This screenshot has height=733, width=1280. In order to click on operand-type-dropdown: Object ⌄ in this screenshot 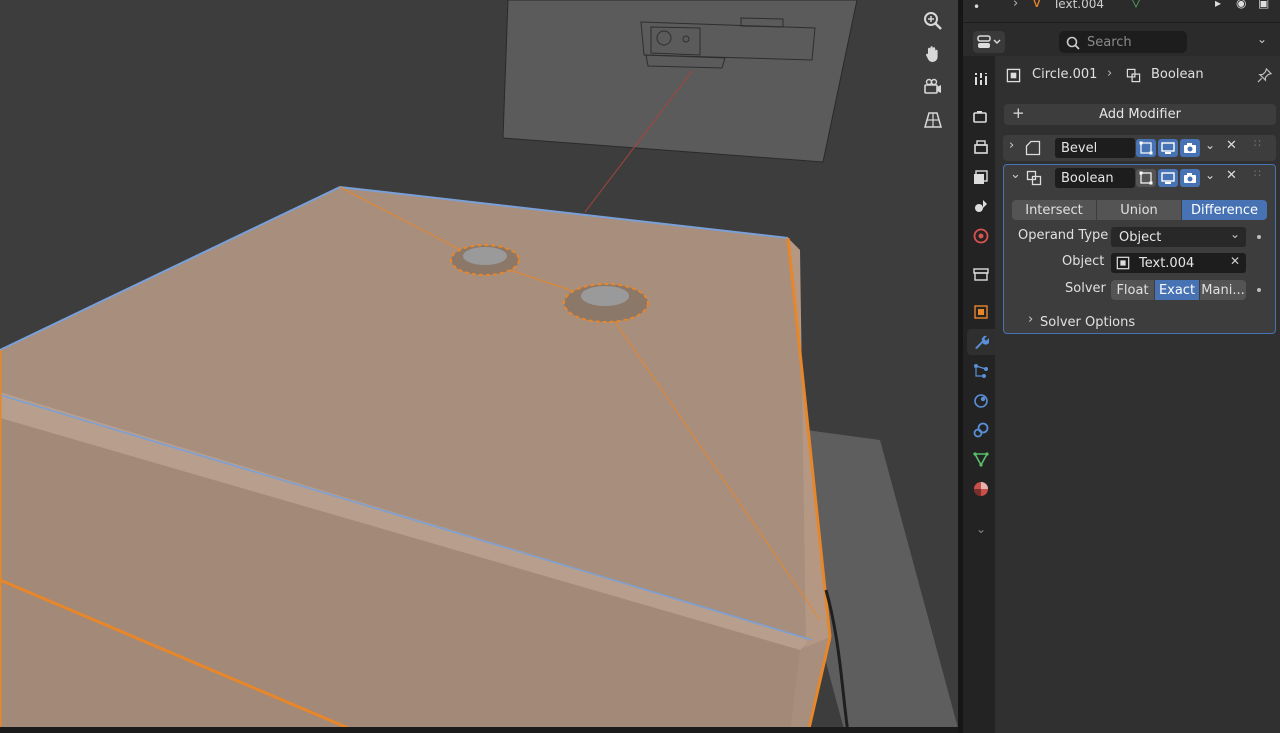, I will do `click(1178, 237)`.